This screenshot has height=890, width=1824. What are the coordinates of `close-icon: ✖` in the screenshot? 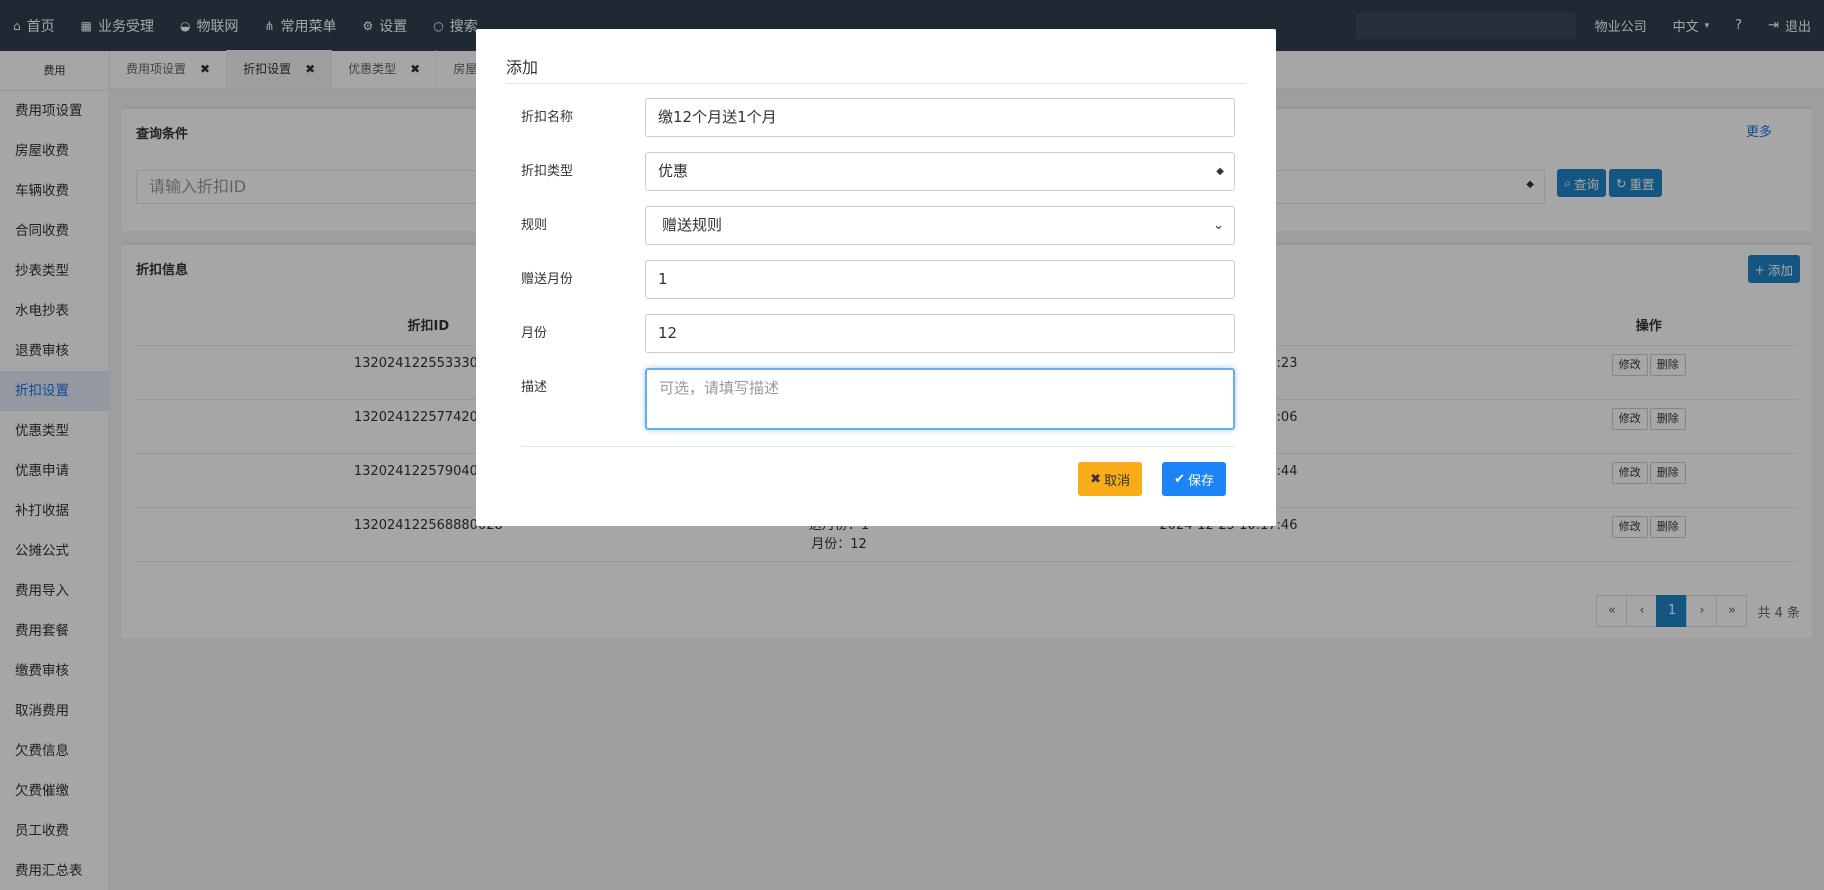 It's located at (1096, 479).